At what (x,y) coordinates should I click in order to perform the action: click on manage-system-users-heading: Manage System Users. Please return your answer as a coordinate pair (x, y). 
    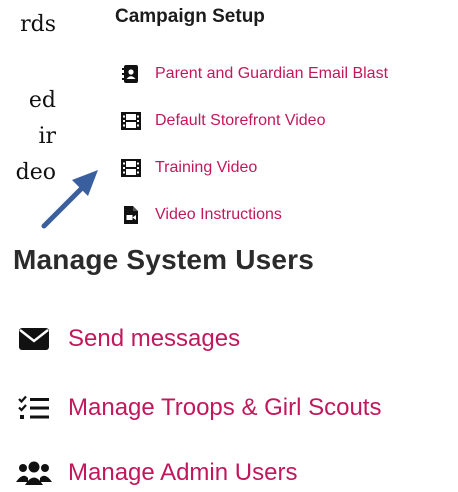
    Looking at the image, I should click on (164, 259).